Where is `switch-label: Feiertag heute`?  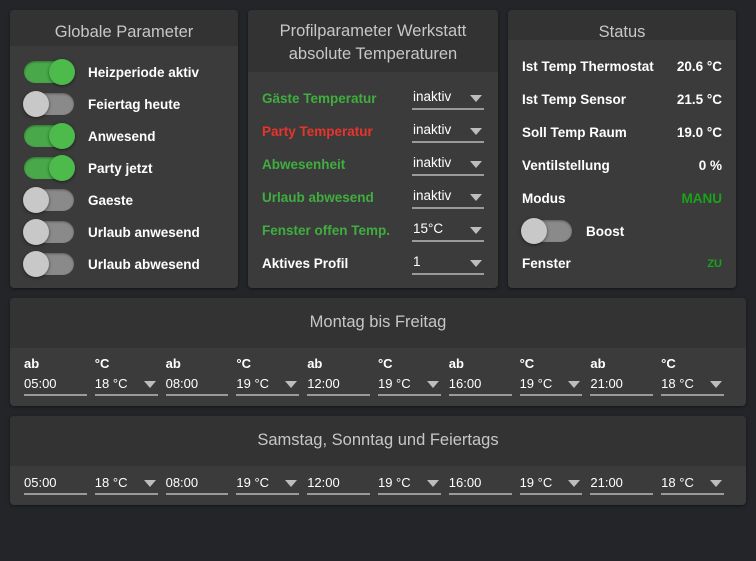 switch-label: Feiertag heute is located at coordinates (134, 104).